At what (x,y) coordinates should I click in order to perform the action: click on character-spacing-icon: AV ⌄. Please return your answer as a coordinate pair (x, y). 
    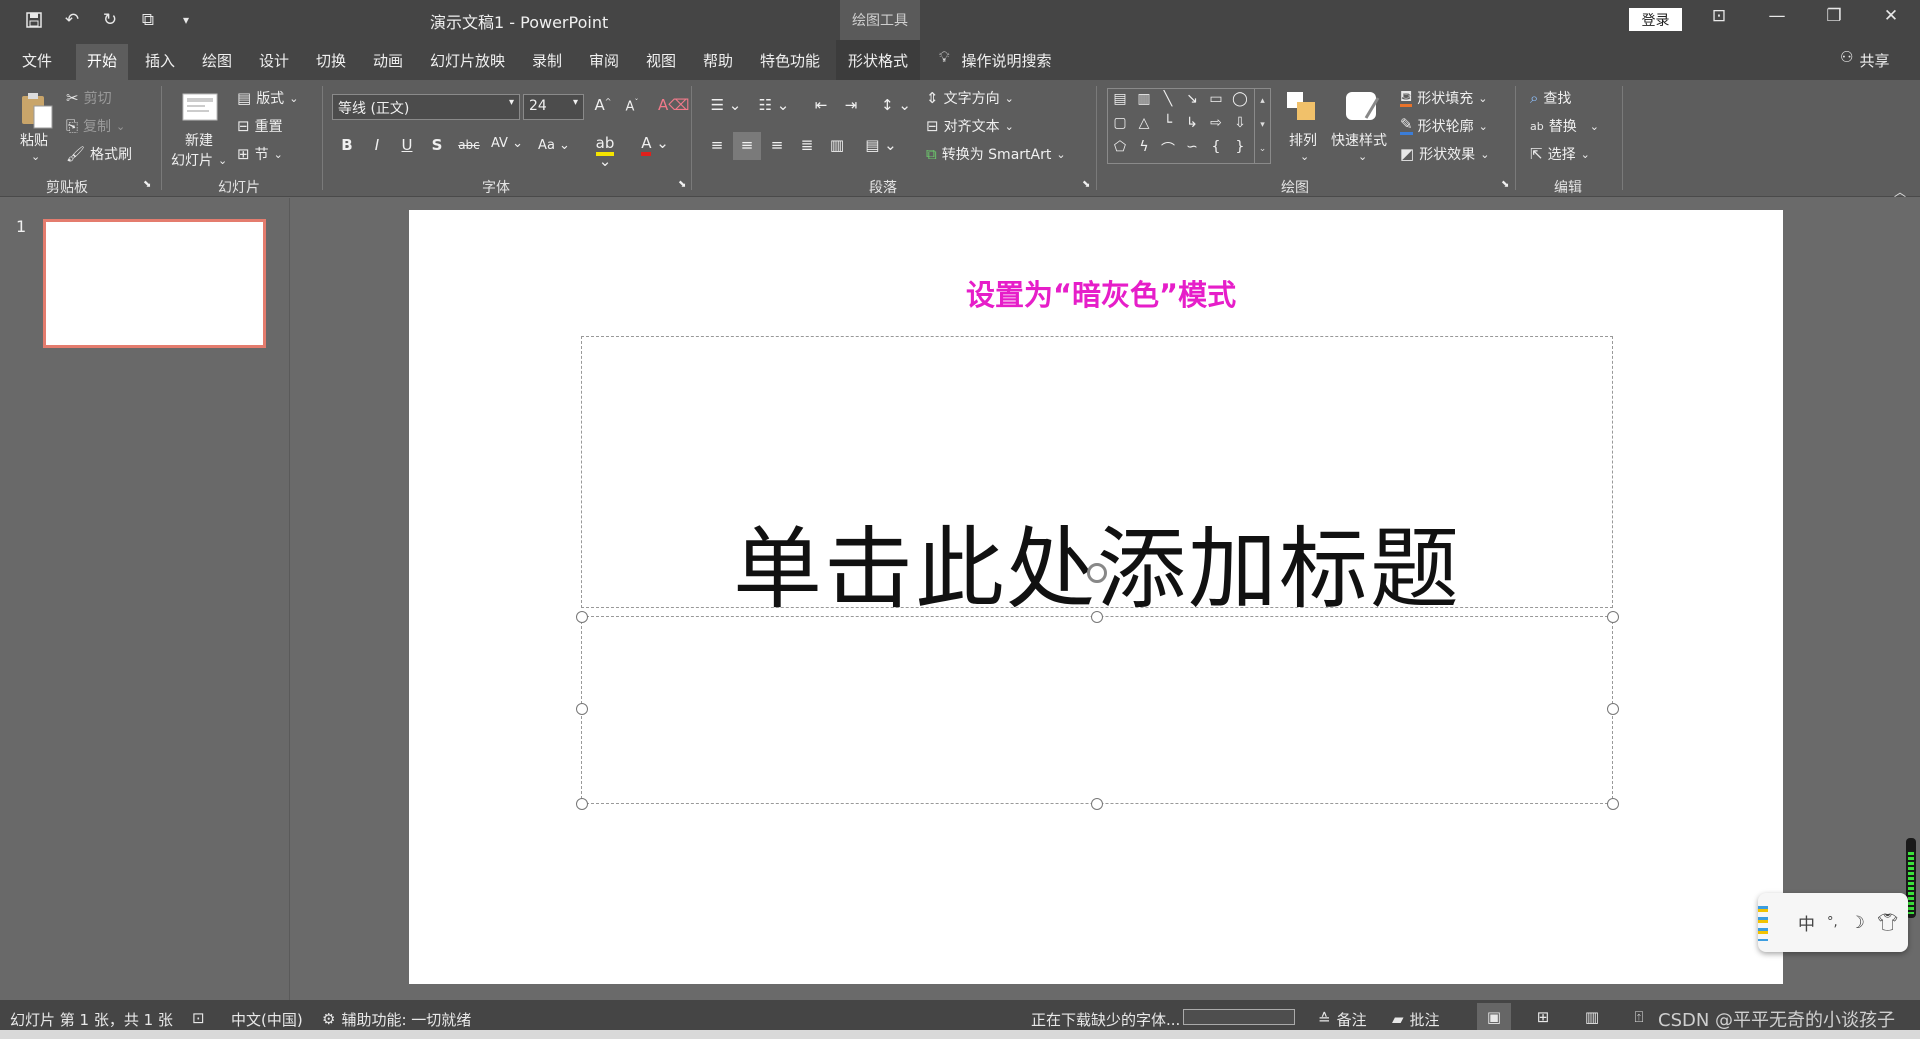
    Looking at the image, I should click on (507, 143).